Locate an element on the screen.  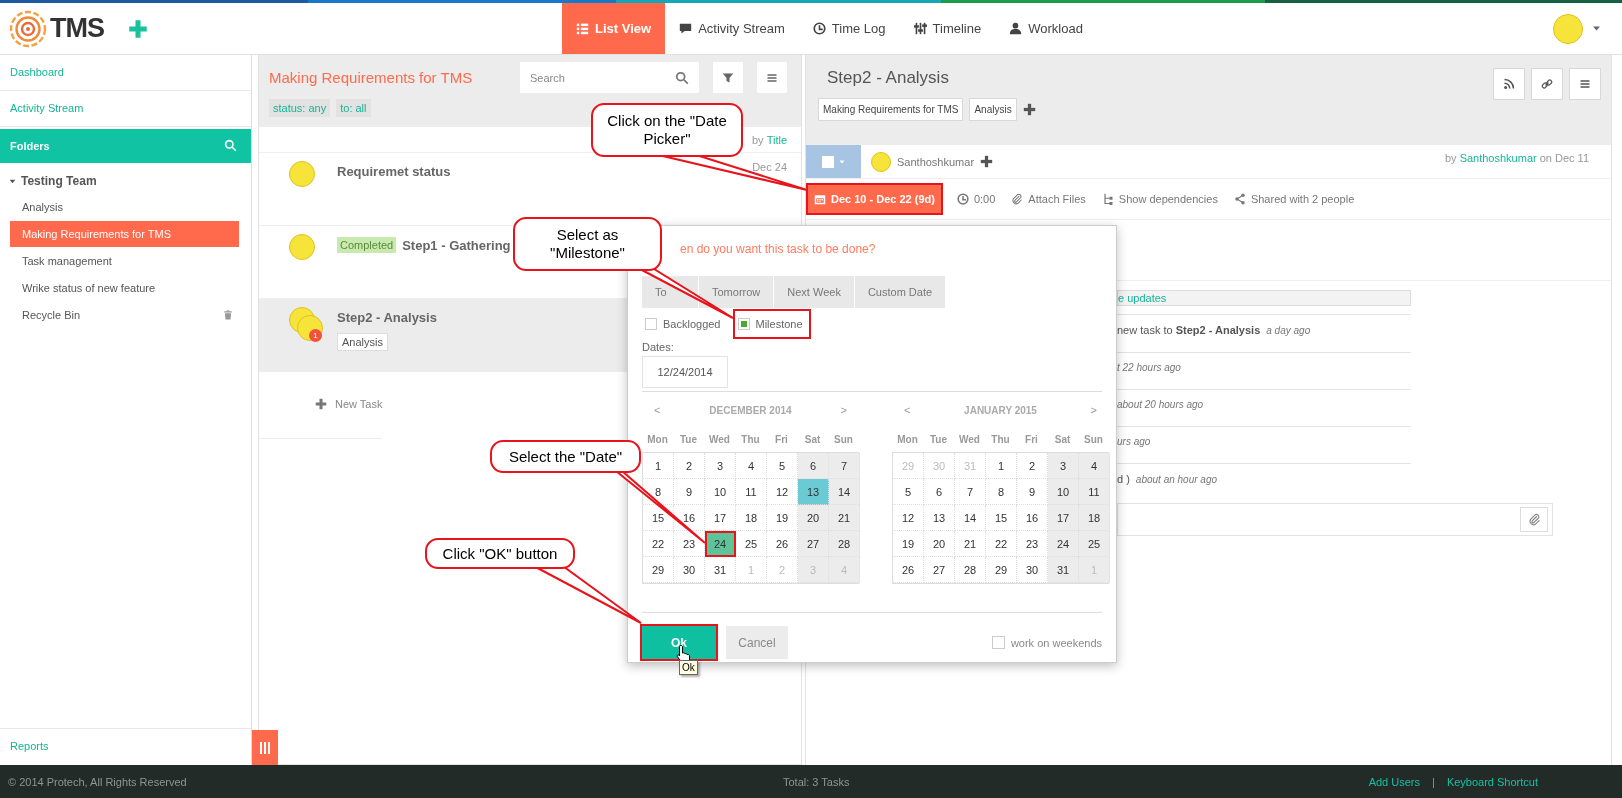
month-title: DECEMBER 2014 is located at coordinates (750, 410).